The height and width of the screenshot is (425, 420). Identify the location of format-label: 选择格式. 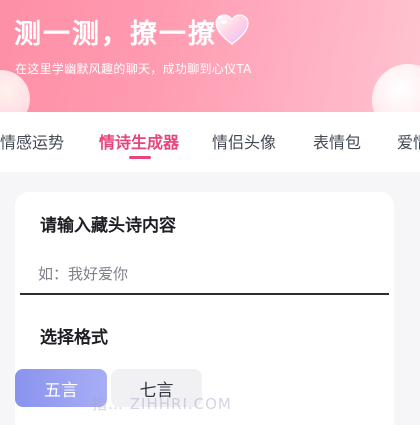
(74, 338).